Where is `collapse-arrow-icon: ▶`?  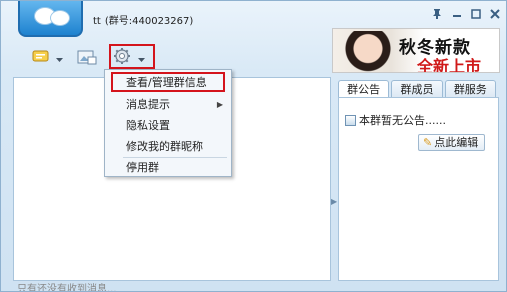 collapse-arrow-icon: ▶ is located at coordinates (334, 201).